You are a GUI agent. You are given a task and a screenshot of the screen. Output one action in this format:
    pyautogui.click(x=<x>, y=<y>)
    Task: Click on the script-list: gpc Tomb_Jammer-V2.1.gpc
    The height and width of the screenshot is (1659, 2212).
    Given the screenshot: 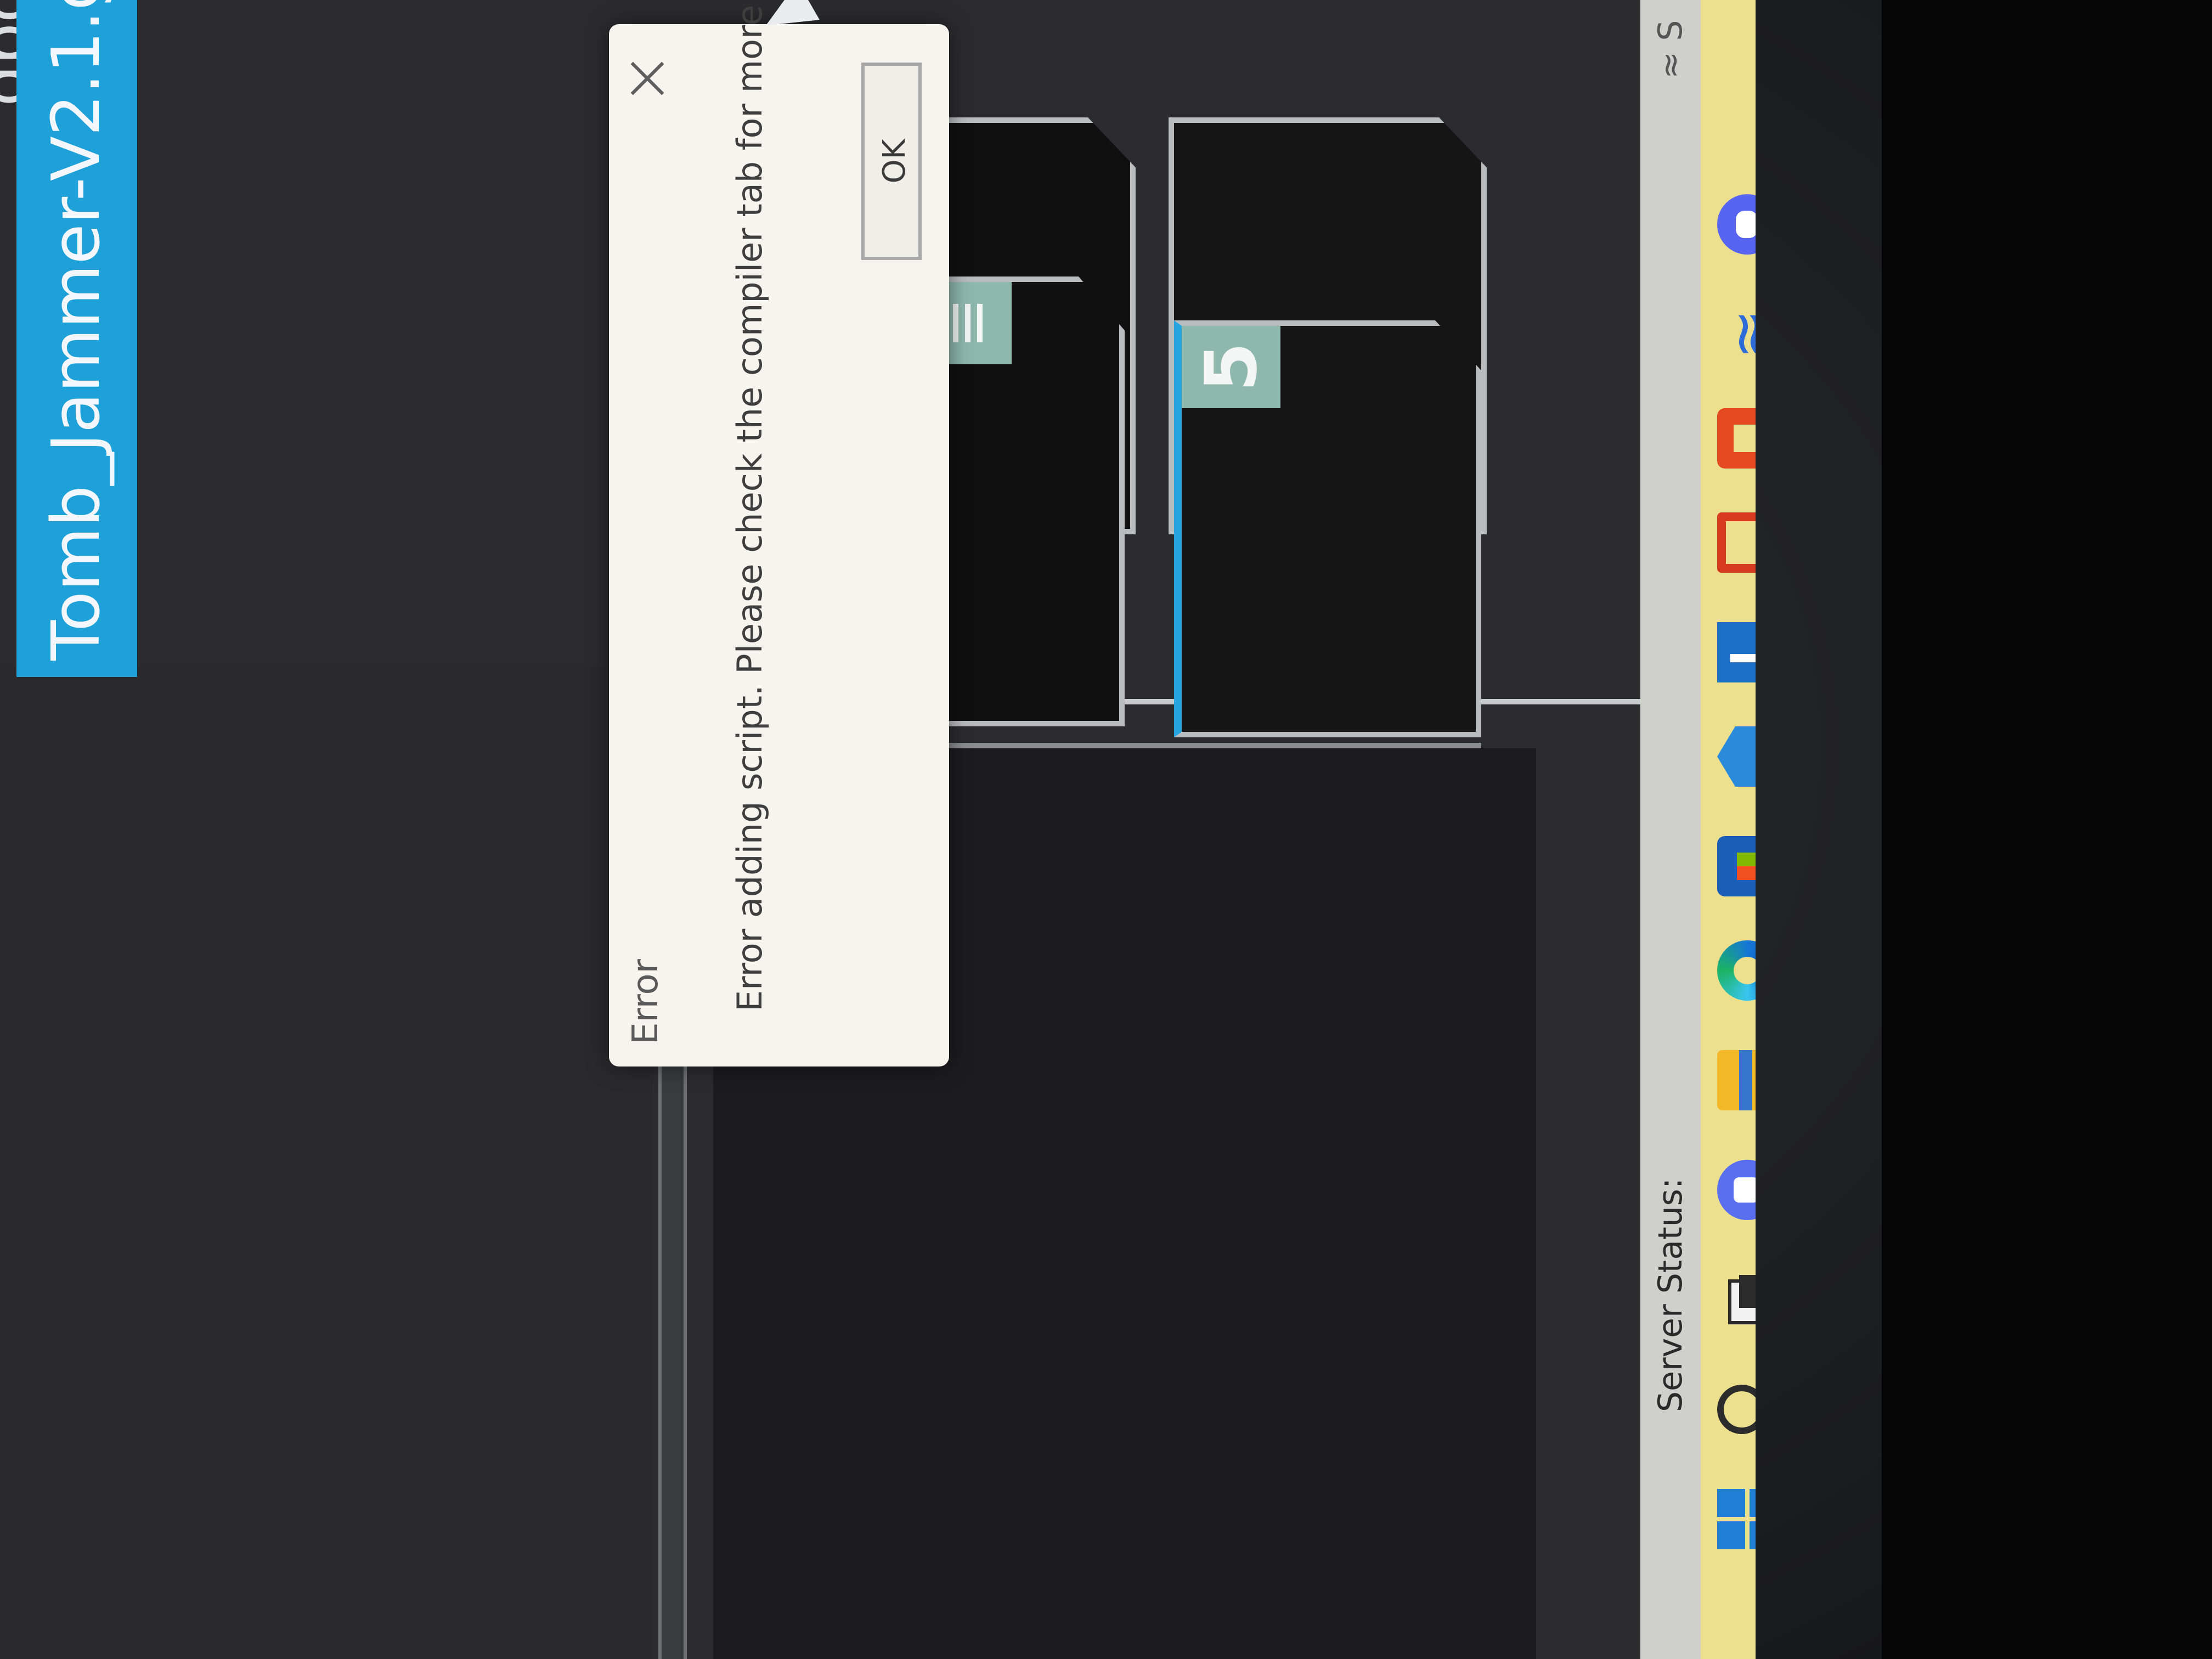 What is the action you would take?
    pyautogui.click(x=71, y=830)
    